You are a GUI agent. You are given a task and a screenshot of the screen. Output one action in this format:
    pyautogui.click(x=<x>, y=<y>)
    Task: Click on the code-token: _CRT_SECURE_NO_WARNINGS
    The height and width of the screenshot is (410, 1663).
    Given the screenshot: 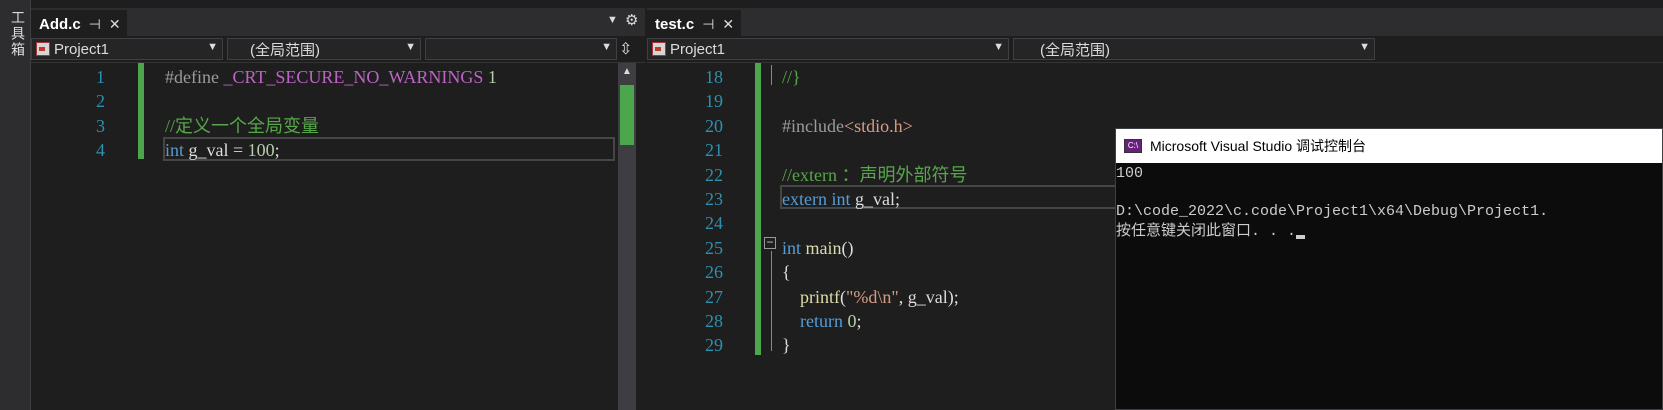 What is the action you would take?
    pyautogui.click(x=353, y=77)
    